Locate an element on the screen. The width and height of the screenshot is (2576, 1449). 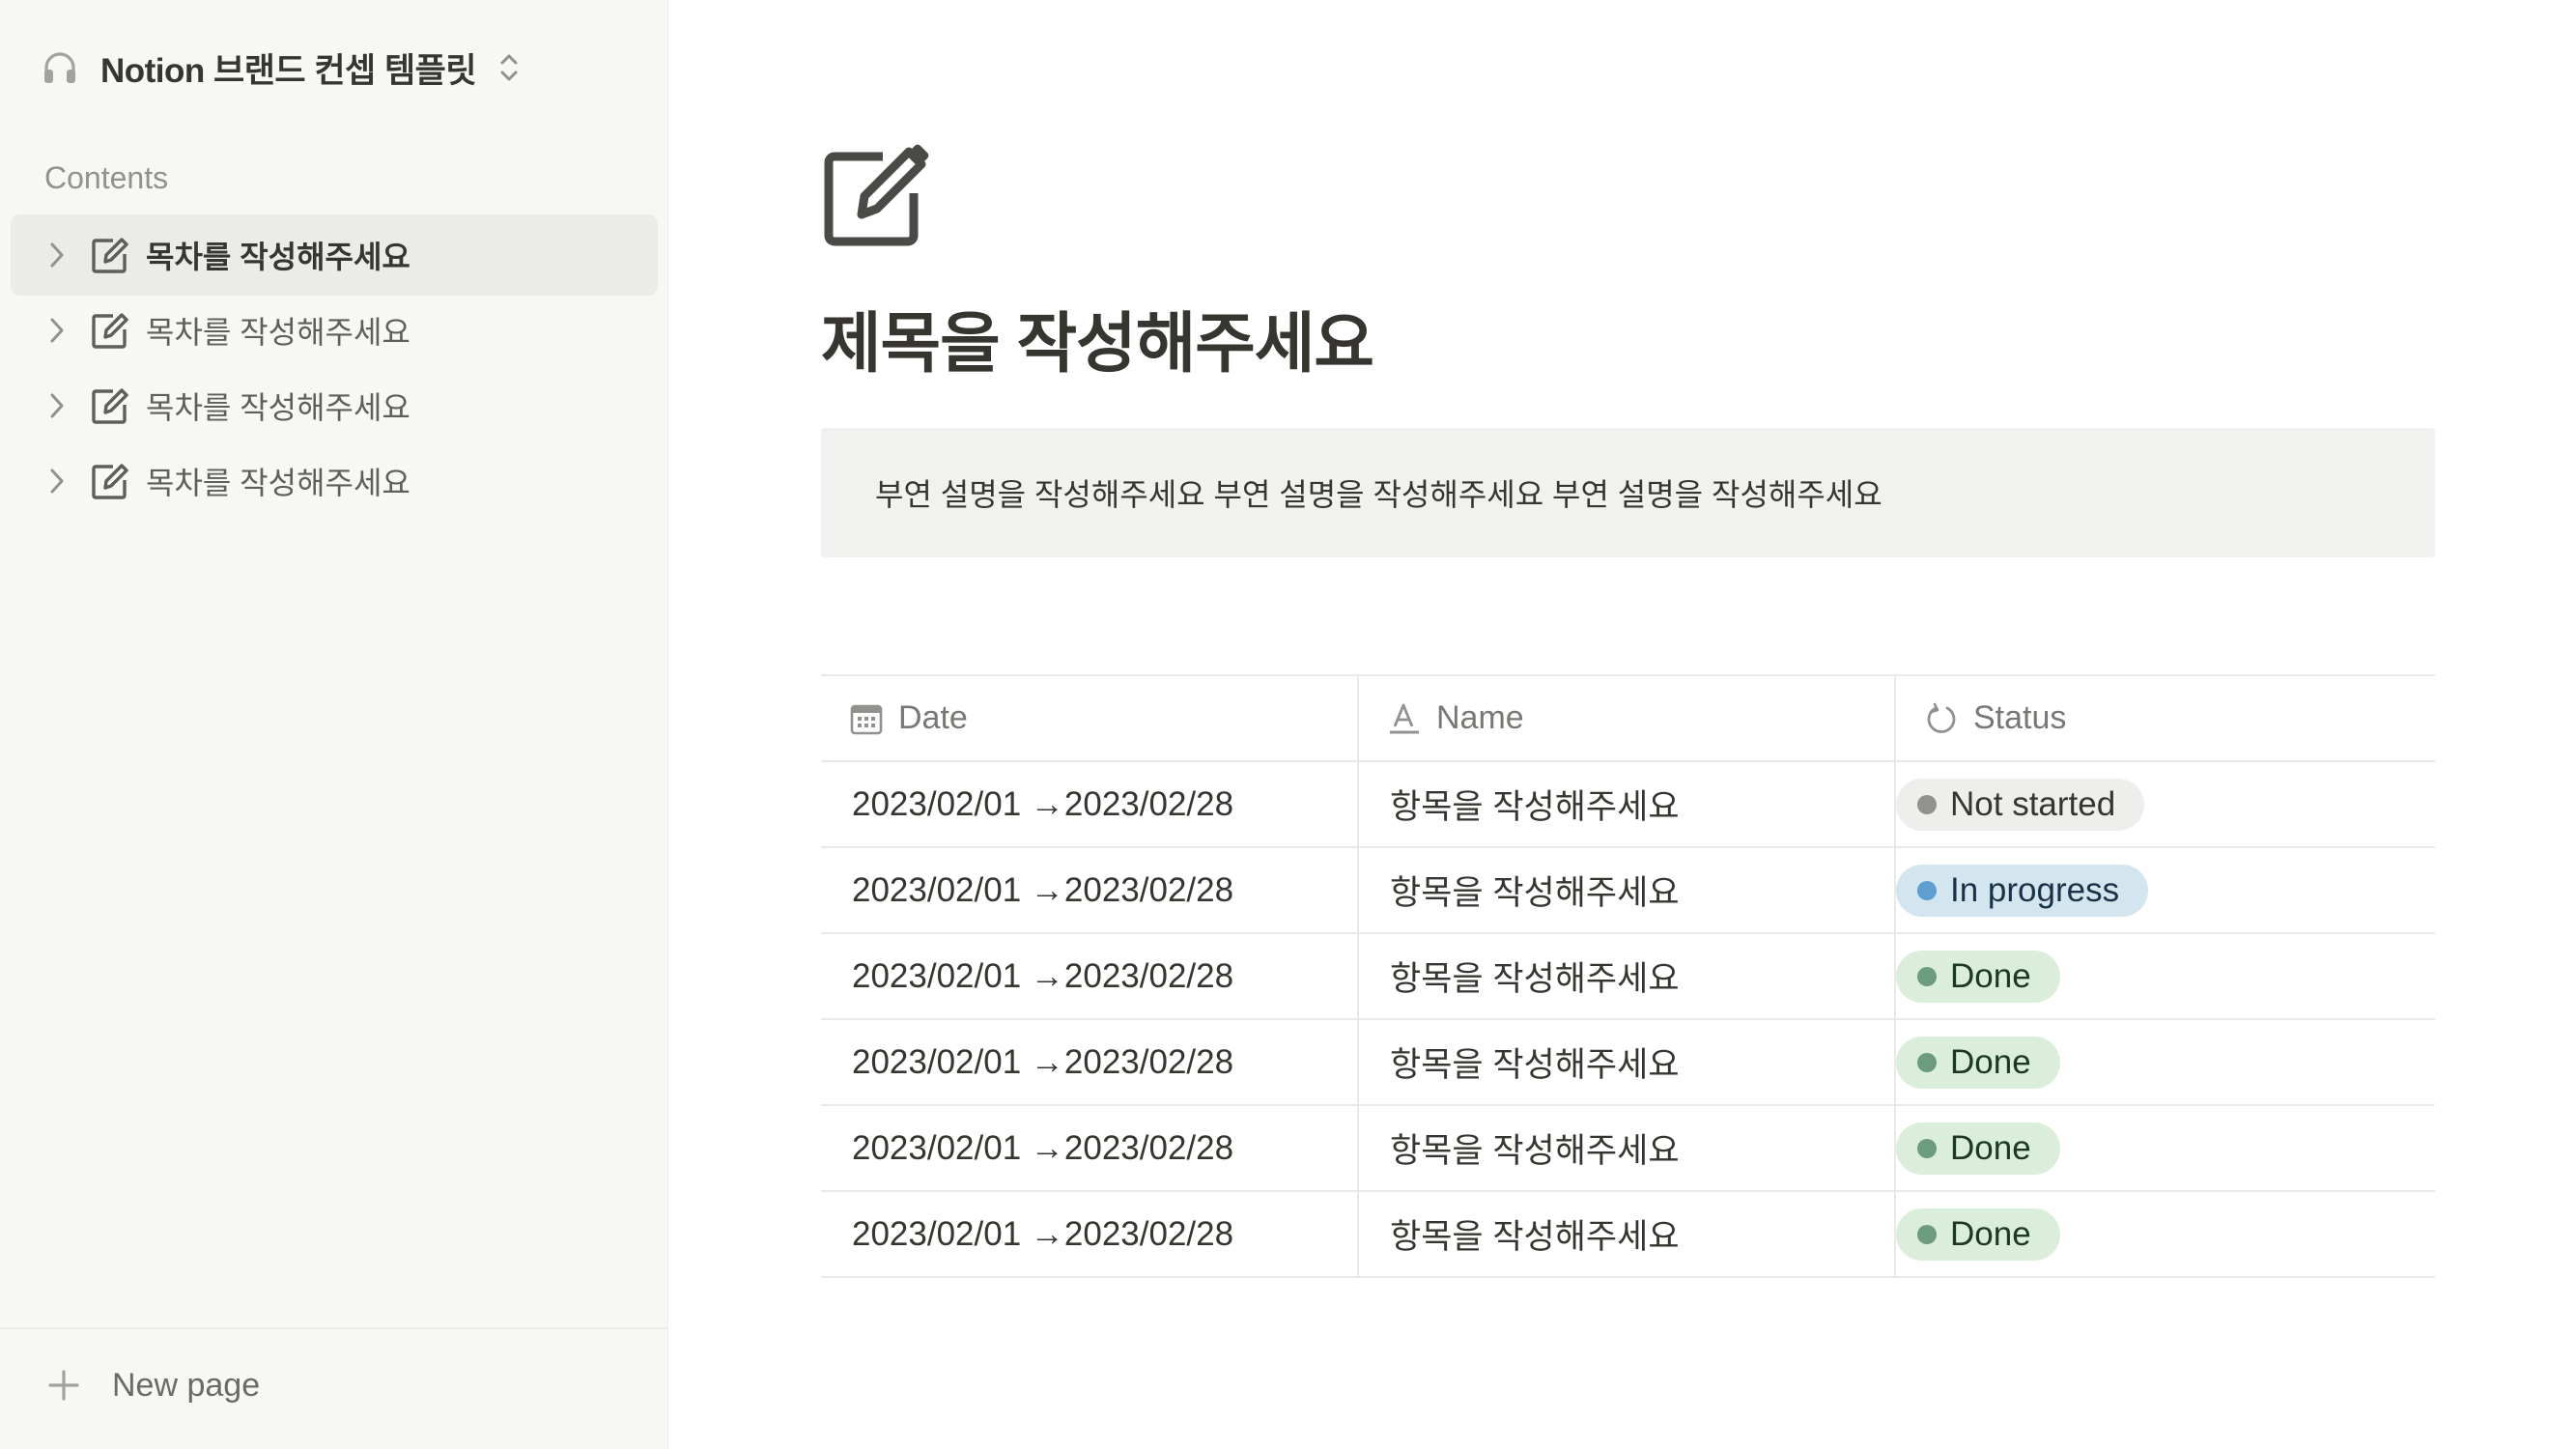
status-badge: In progress is located at coordinates (2022, 890).